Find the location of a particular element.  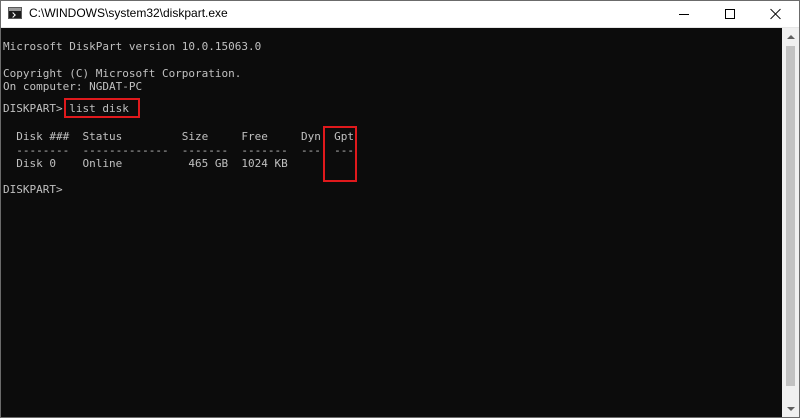

gpt-column-highlight-box is located at coordinates (340, 154).